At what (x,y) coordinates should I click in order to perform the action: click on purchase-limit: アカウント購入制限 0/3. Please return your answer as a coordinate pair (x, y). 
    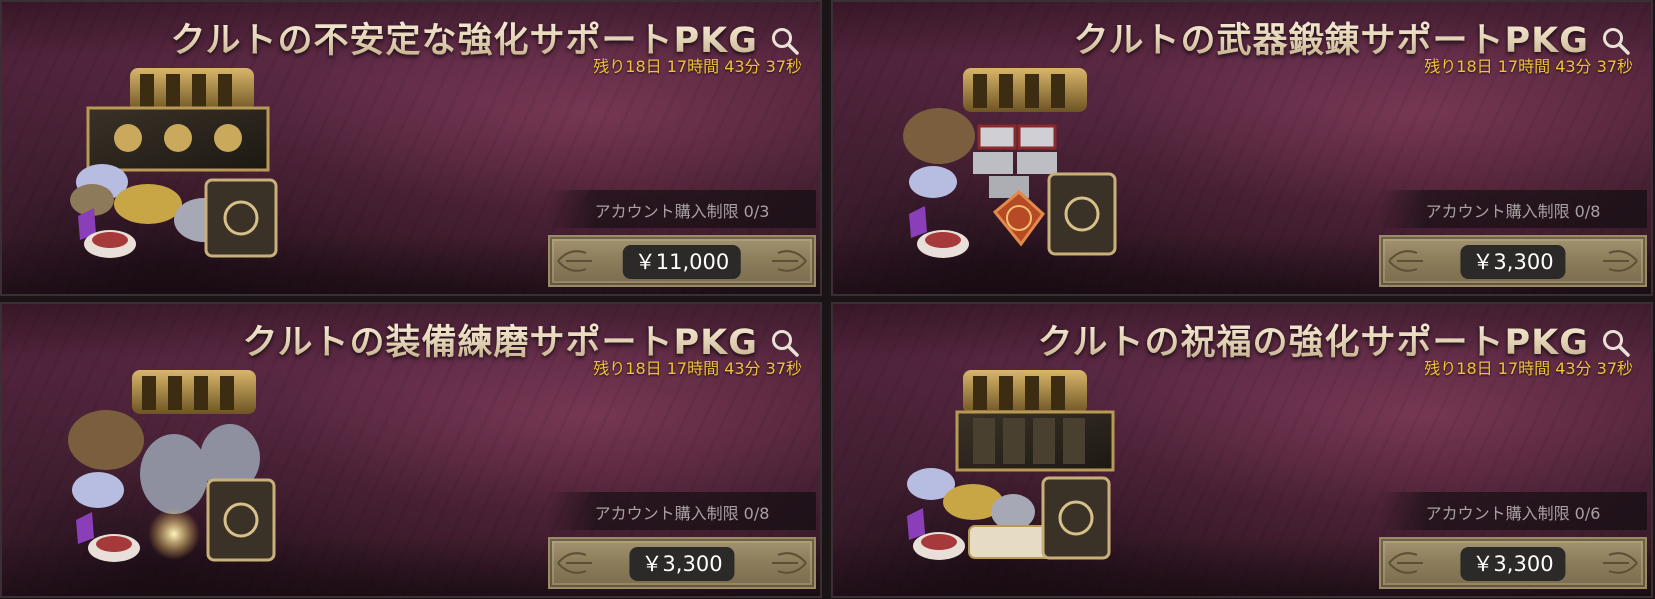
    Looking at the image, I should click on (682, 211).